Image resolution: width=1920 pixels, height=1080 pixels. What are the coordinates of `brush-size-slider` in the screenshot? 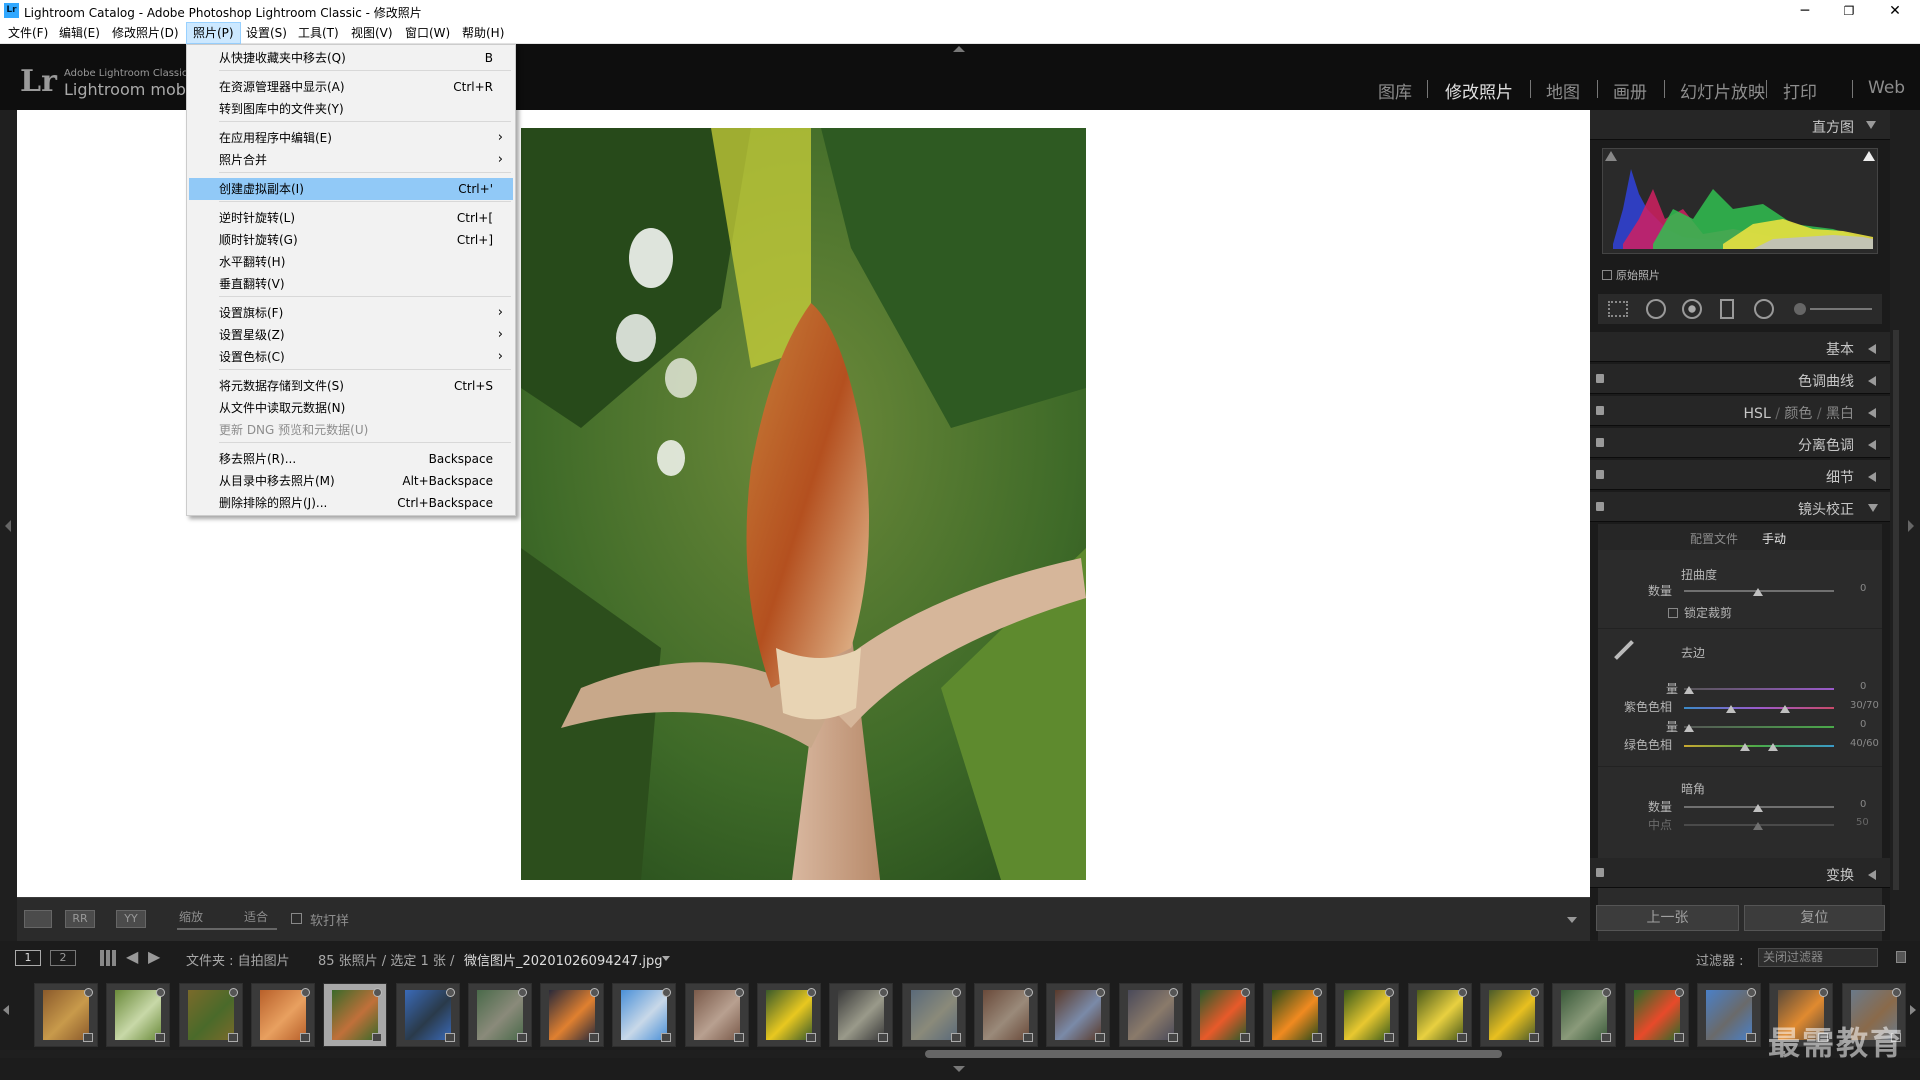 It's located at (1841, 309).